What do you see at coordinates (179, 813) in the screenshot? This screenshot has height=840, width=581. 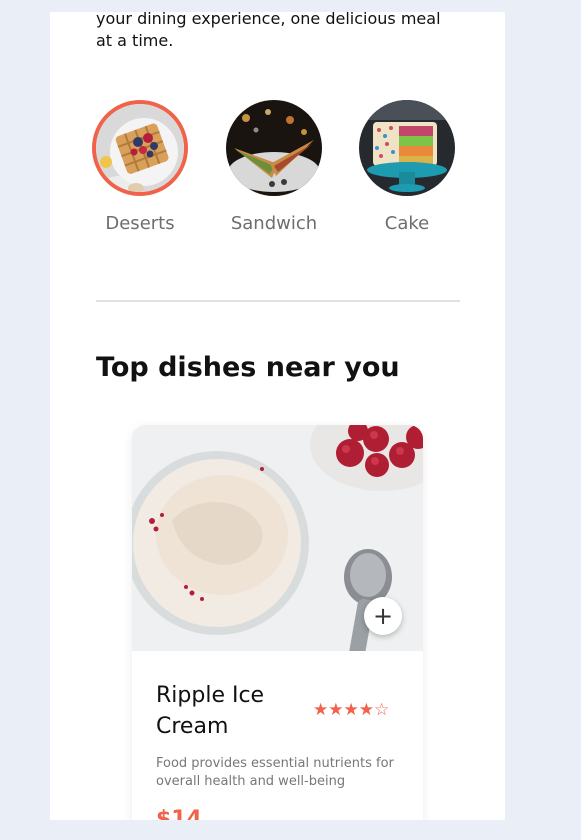 I see `dish-price: $14` at bounding box center [179, 813].